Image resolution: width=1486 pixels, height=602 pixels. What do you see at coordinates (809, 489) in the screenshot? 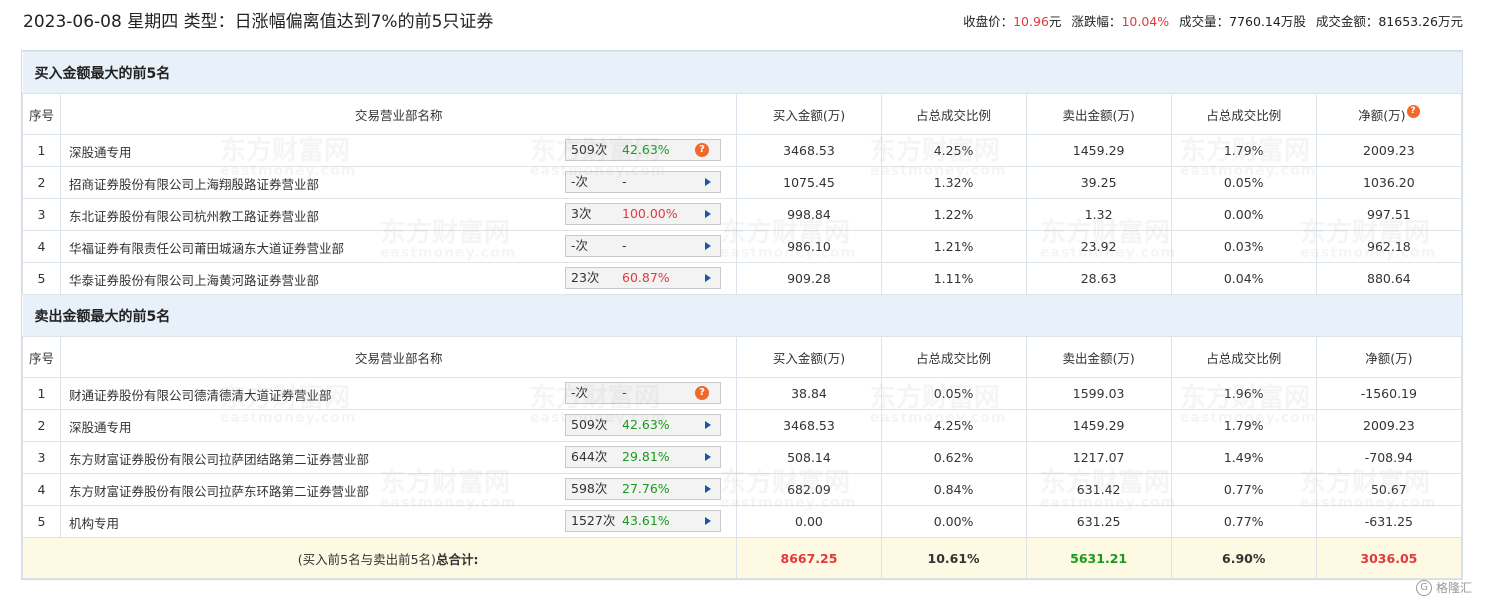
I see `buy-amount: 682.09` at bounding box center [809, 489].